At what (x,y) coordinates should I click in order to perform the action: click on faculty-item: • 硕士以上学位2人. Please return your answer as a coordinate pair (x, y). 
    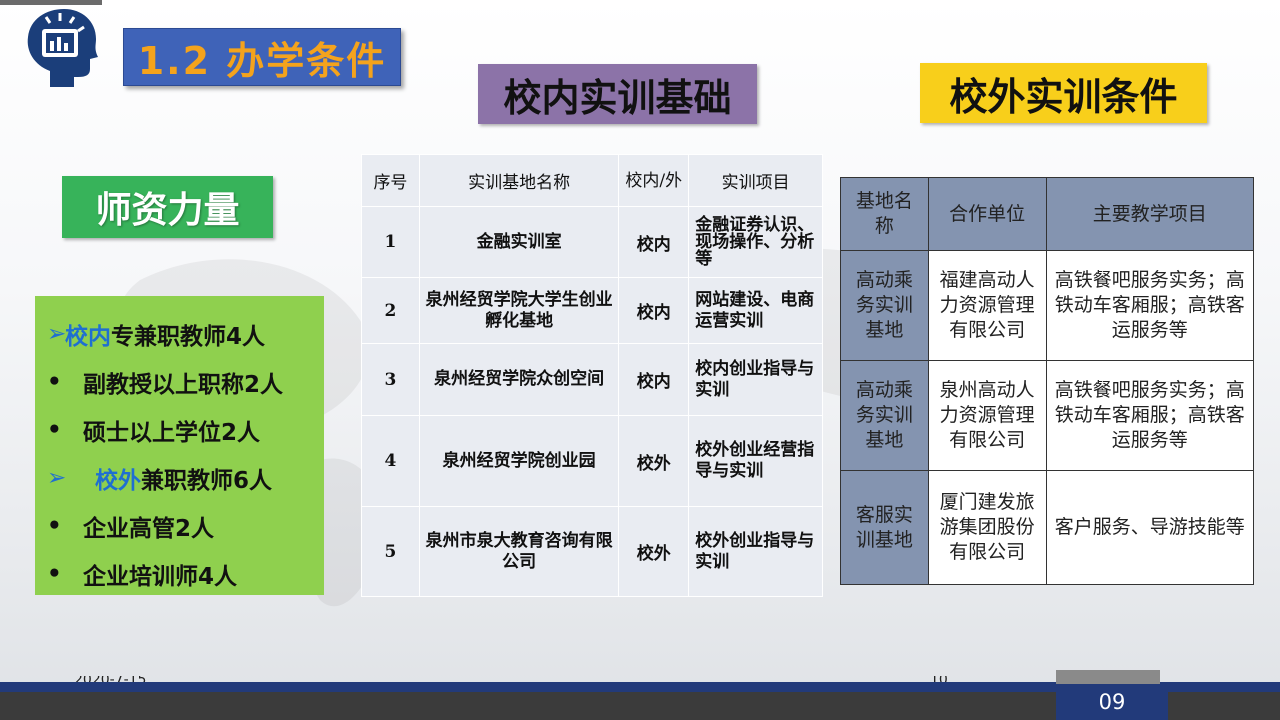
    Looking at the image, I should click on (179, 430).